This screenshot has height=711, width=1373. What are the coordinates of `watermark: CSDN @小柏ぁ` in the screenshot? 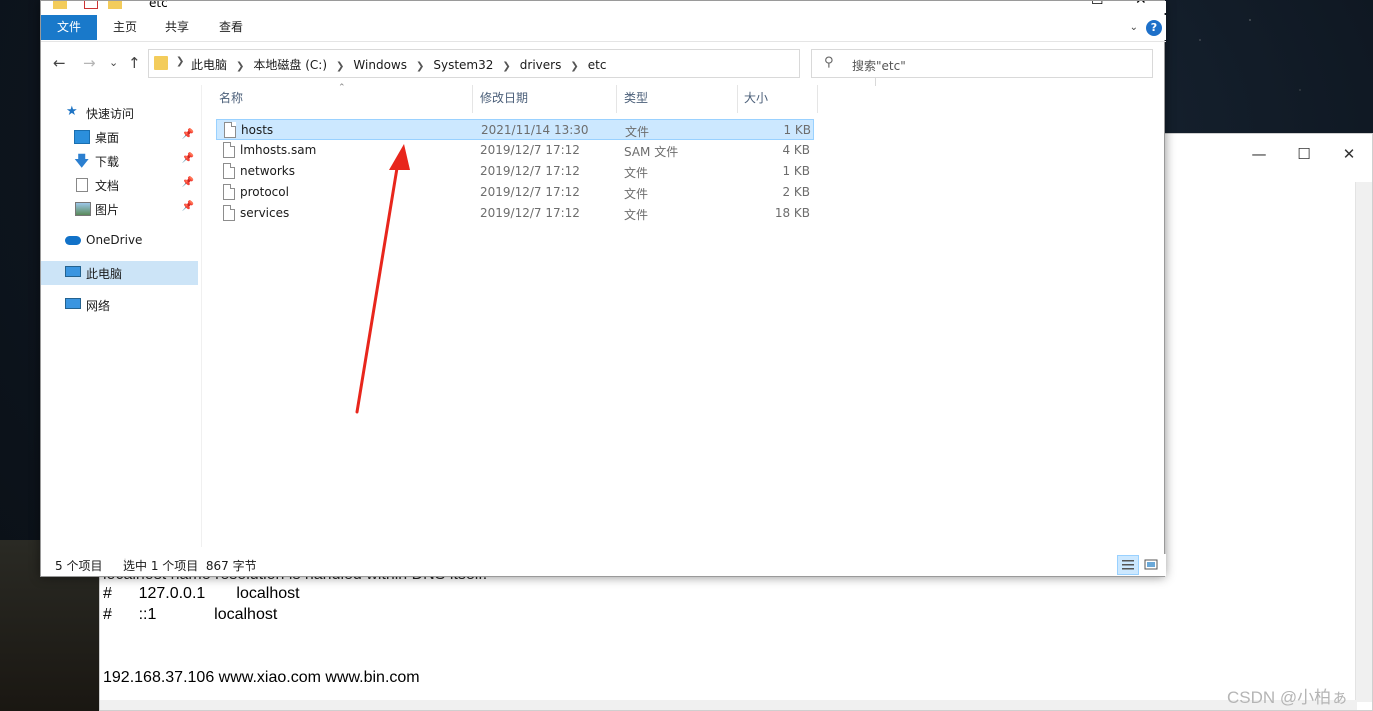 It's located at (1288, 697).